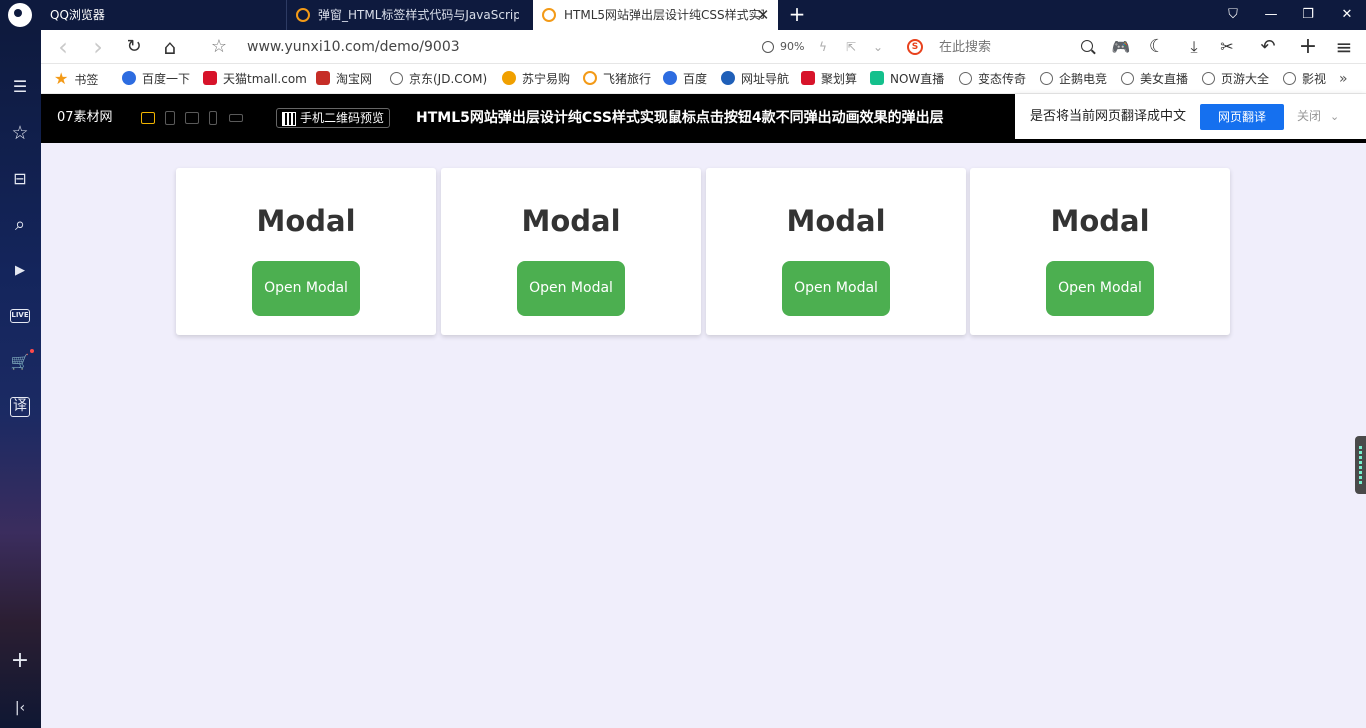 This screenshot has height=728, width=1366. I want to click on tab-title: 弹窗_HTML标签样式代码与JavaScript, so click(418, 15).